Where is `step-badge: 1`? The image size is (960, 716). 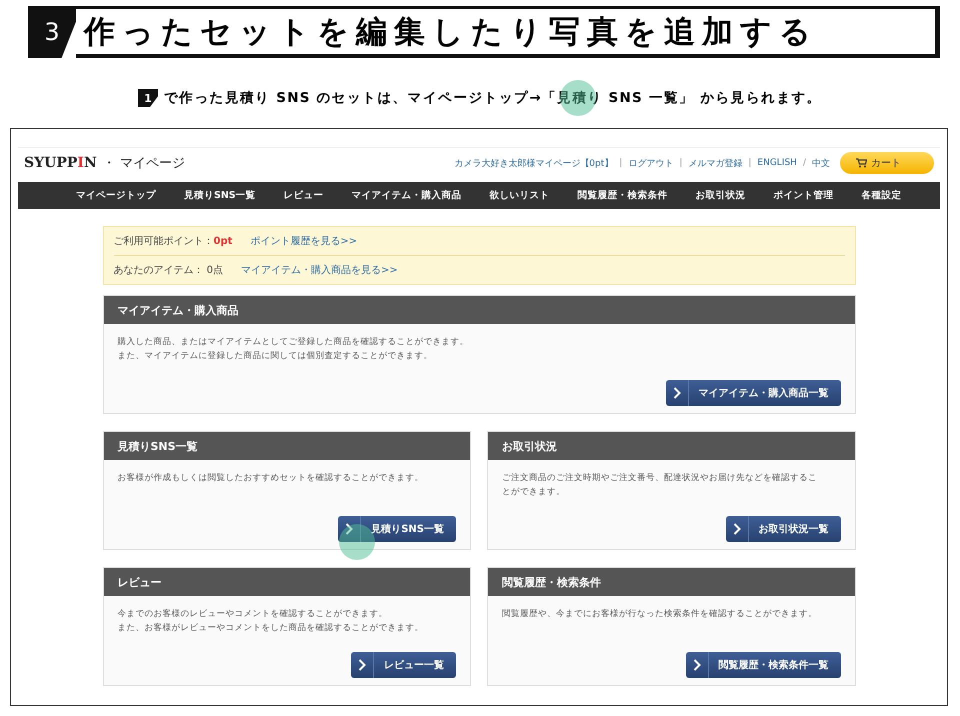 step-badge: 1 is located at coordinates (148, 98).